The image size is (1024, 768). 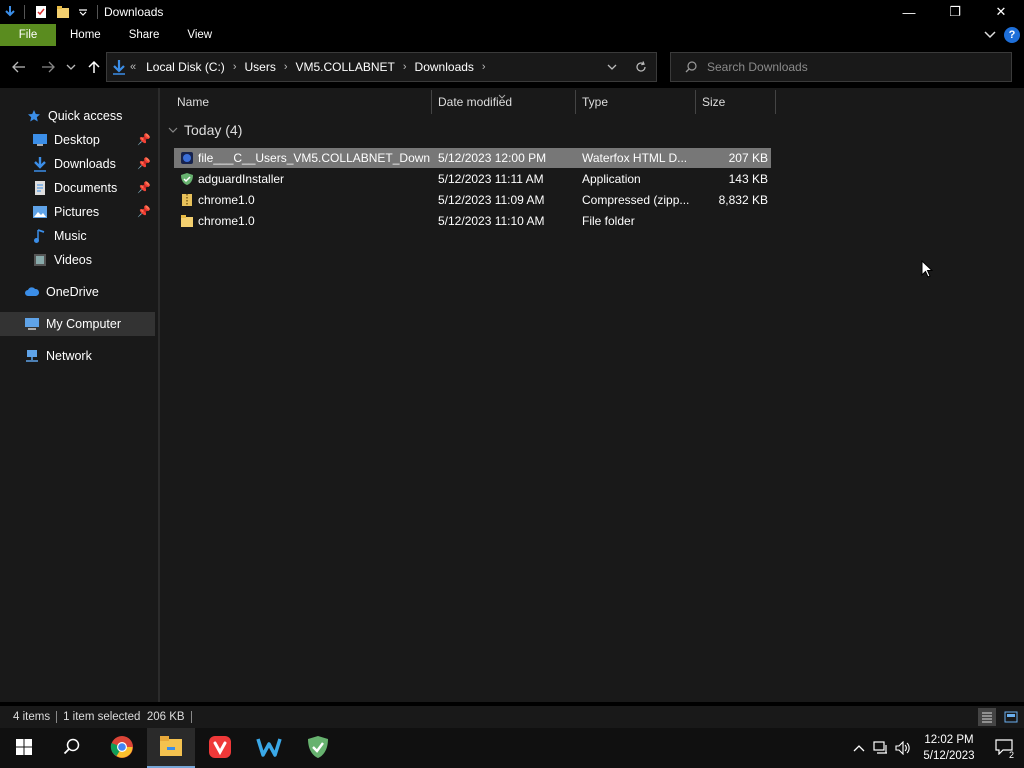 What do you see at coordinates (187, 221) in the screenshot?
I see `folder-icon` at bounding box center [187, 221].